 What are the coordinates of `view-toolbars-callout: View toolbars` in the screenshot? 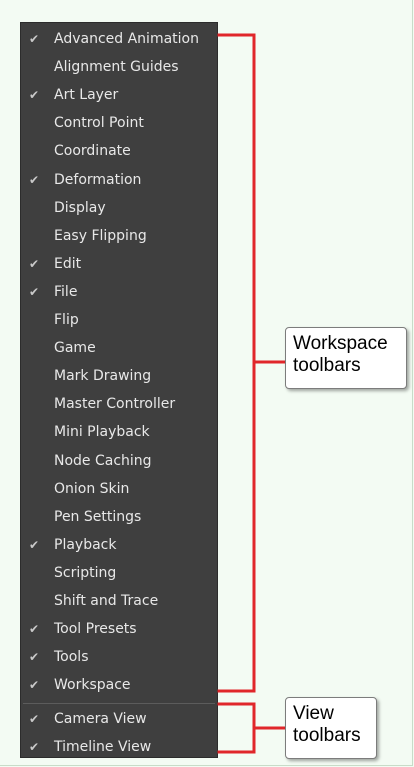 It's located at (331, 728).